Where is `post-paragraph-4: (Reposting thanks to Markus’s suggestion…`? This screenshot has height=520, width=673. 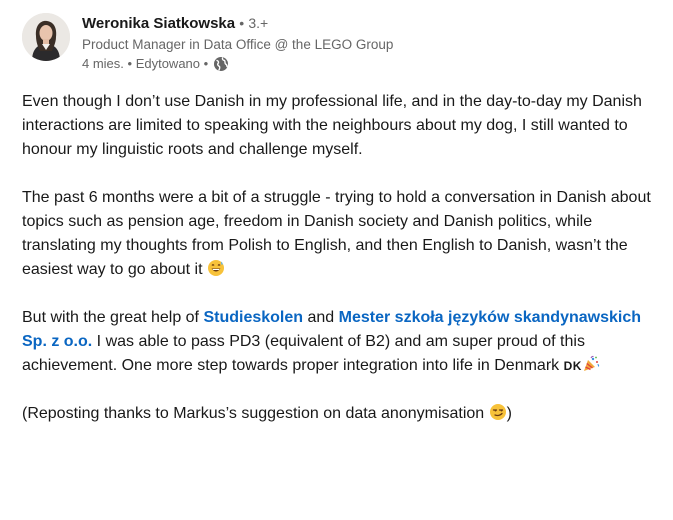
post-paragraph-4: (Reposting thanks to Markus’s suggestion… is located at coordinates (337, 414).